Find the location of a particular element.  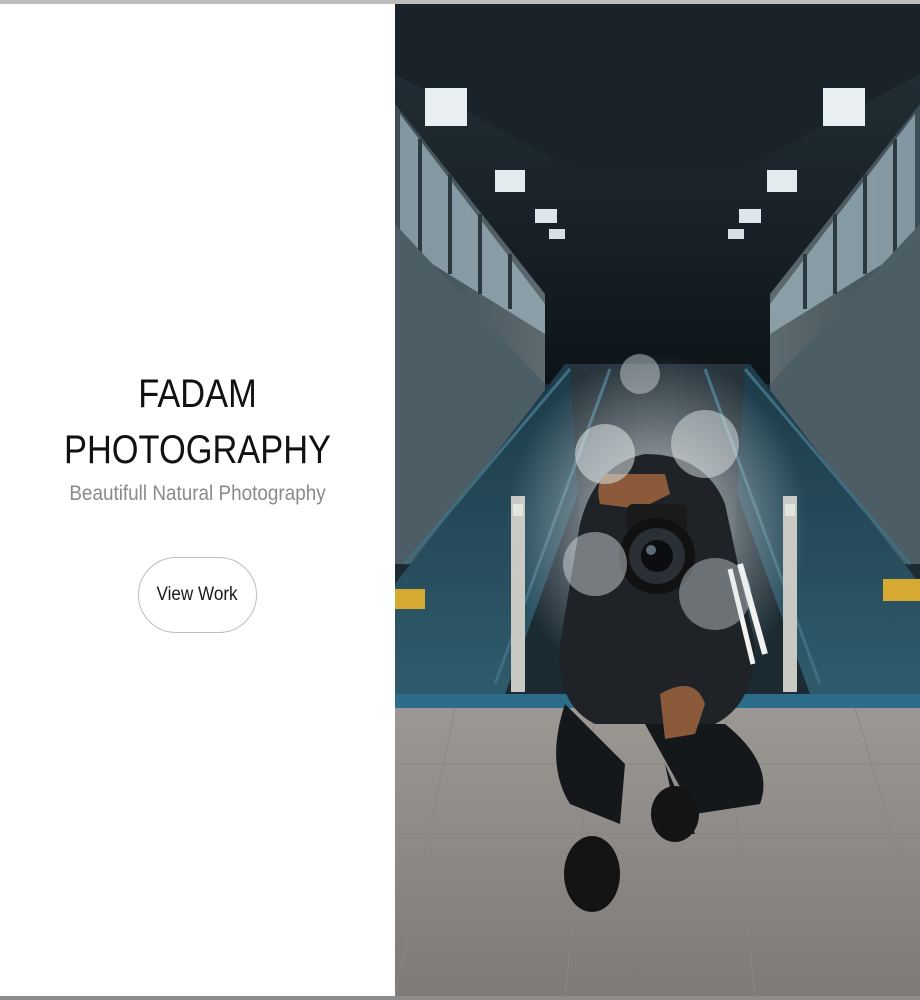

site-title-line-2: PHOTOGRAPHY is located at coordinates (197, 450).